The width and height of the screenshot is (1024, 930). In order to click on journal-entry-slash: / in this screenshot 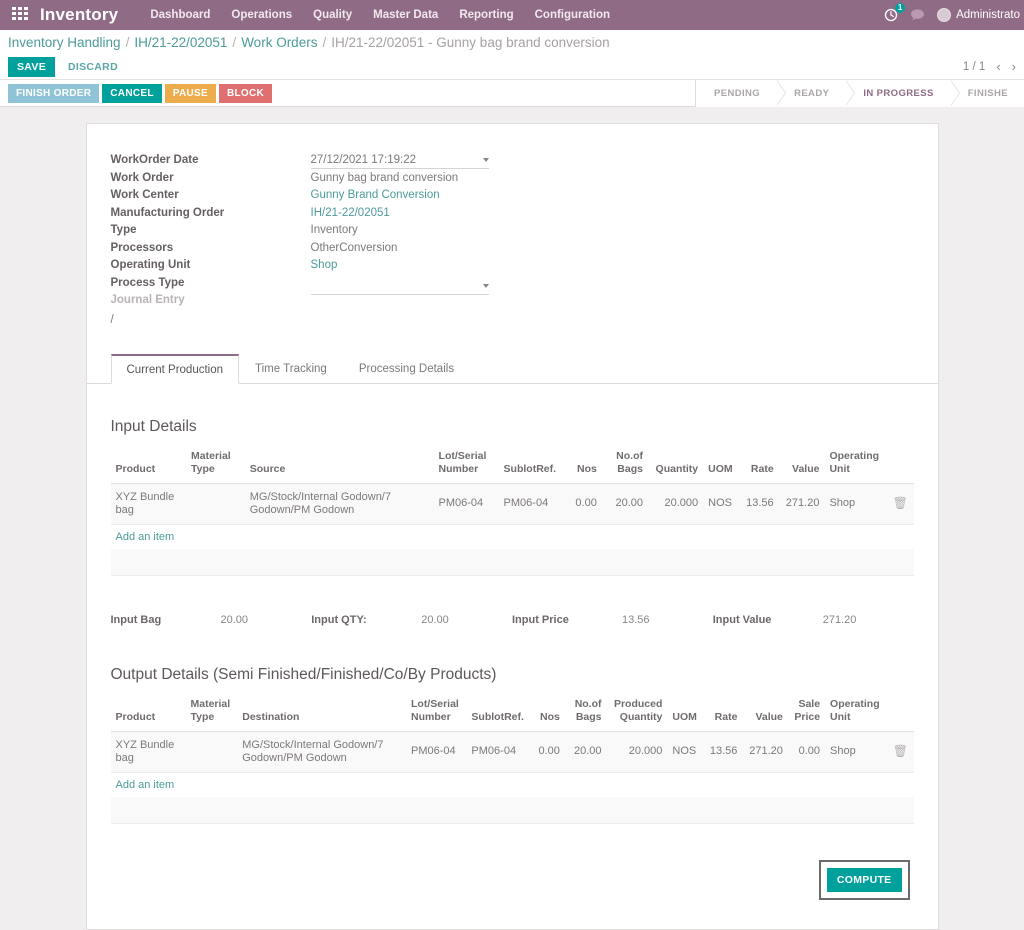, I will do `click(112, 319)`.